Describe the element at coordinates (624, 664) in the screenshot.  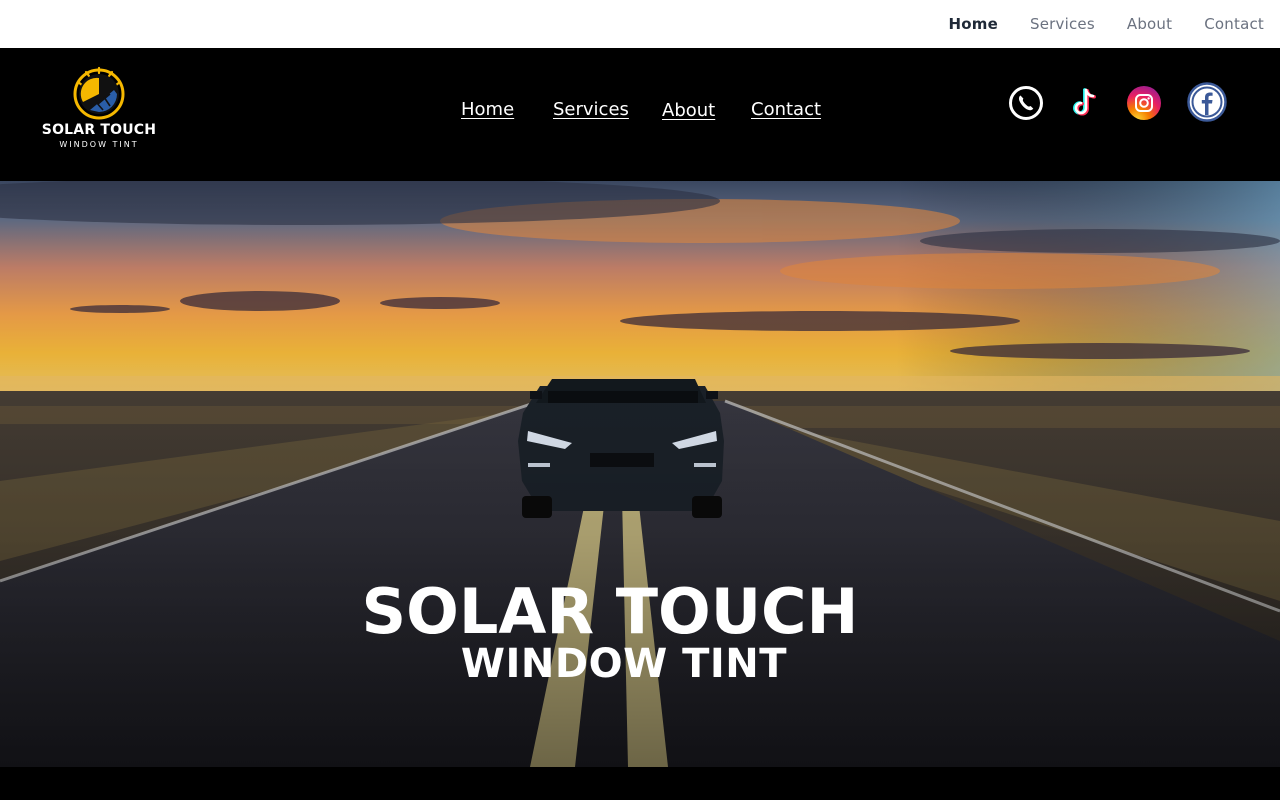
I see `hero-subtitle: WINDOW TINT` at that location.